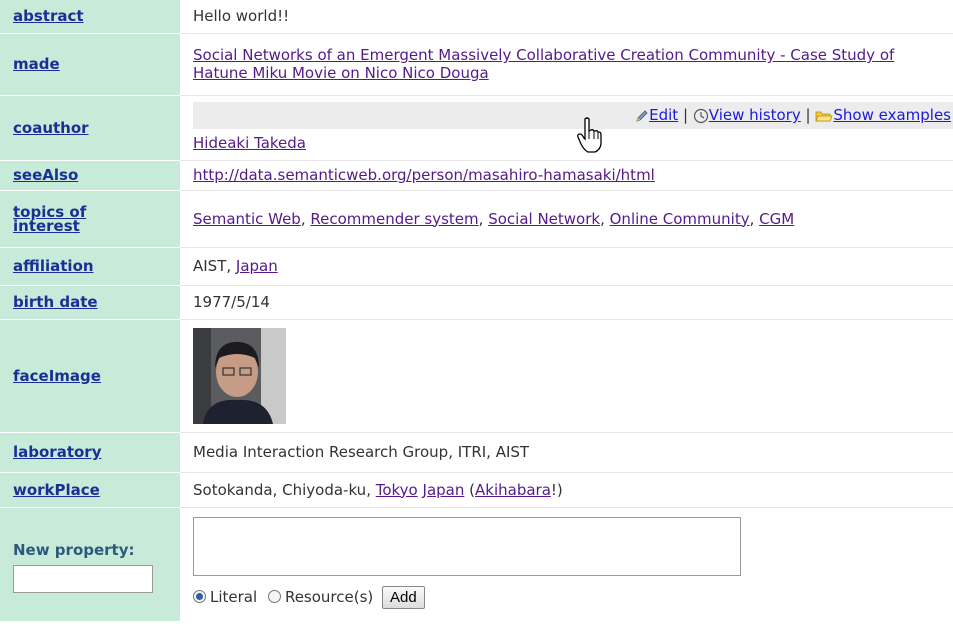 The width and height of the screenshot is (953, 629). What do you see at coordinates (403, 597) in the screenshot?
I see `add-button: Add` at bounding box center [403, 597].